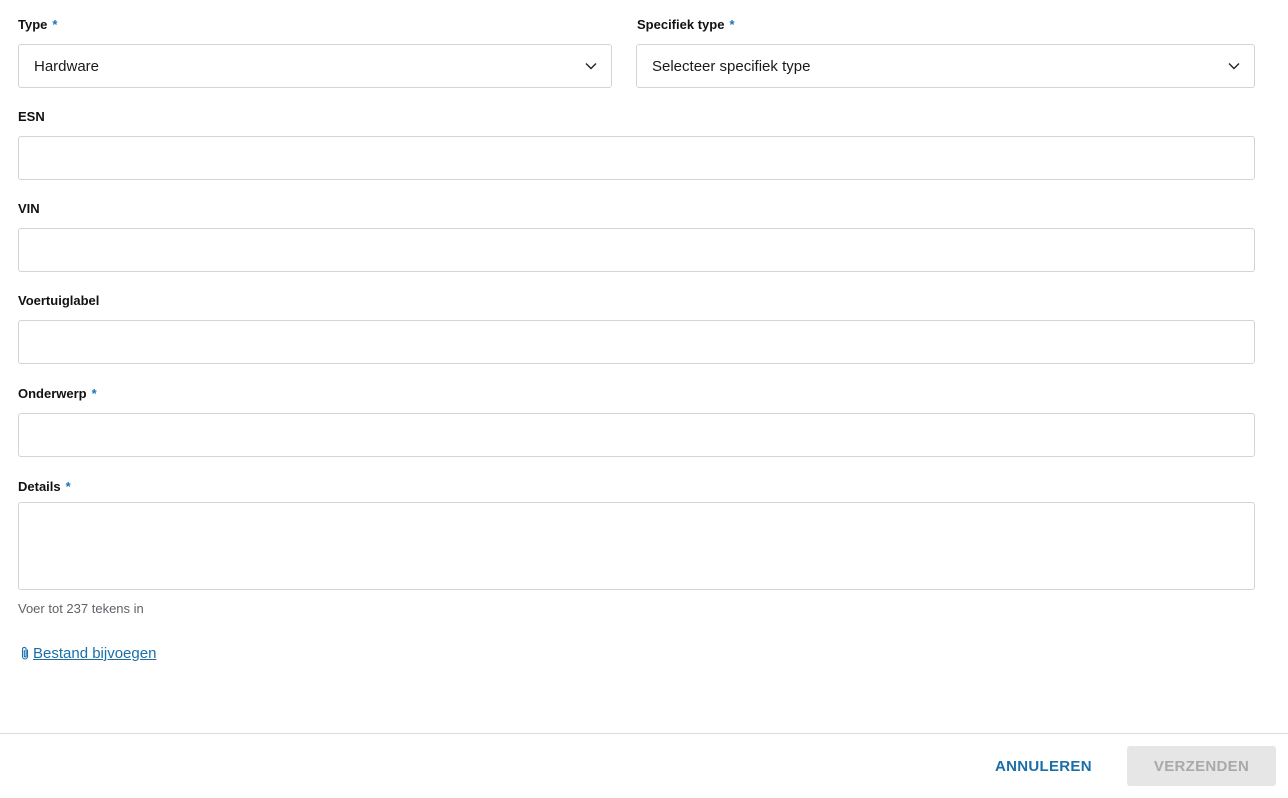 Image resolution: width=1288 pixels, height=798 pixels. I want to click on subject-label-text: Onderwerp, so click(52, 393).